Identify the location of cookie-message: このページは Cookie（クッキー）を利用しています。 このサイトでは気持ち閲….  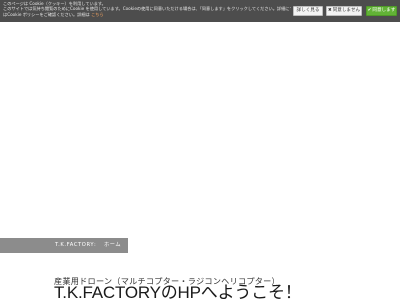
(147, 9).